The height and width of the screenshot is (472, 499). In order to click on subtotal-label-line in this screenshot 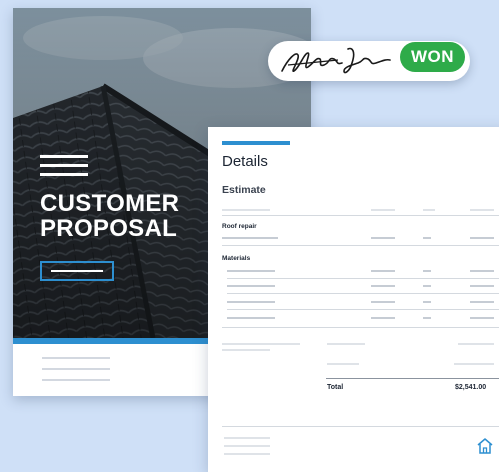, I will do `click(346, 344)`.